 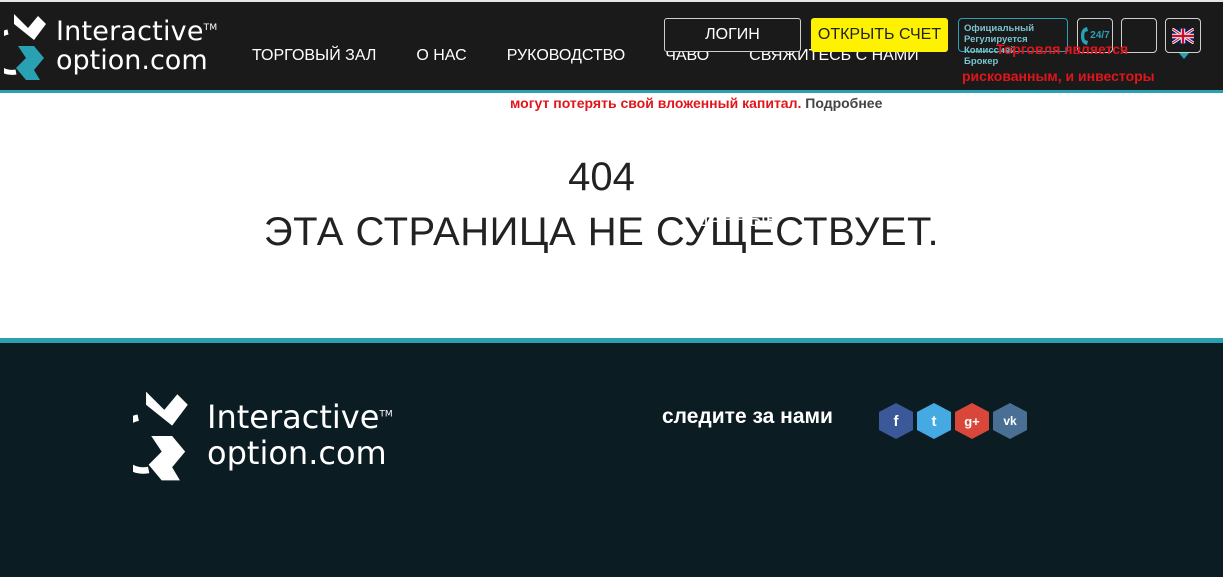 What do you see at coordinates (934, 421) in the screenshot?
I see `twitter-icon: t` at bounding box center [934, 421].